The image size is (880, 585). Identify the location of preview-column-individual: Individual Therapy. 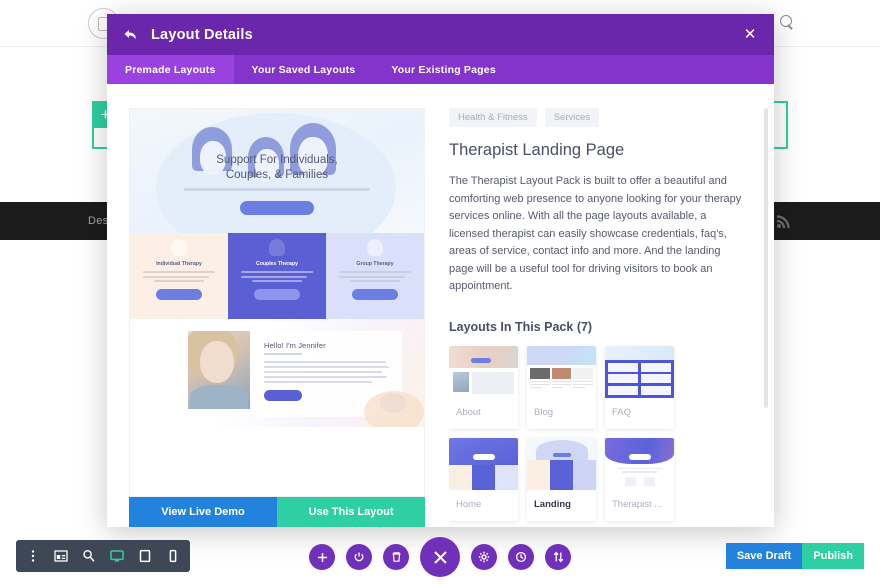
(179, 276).